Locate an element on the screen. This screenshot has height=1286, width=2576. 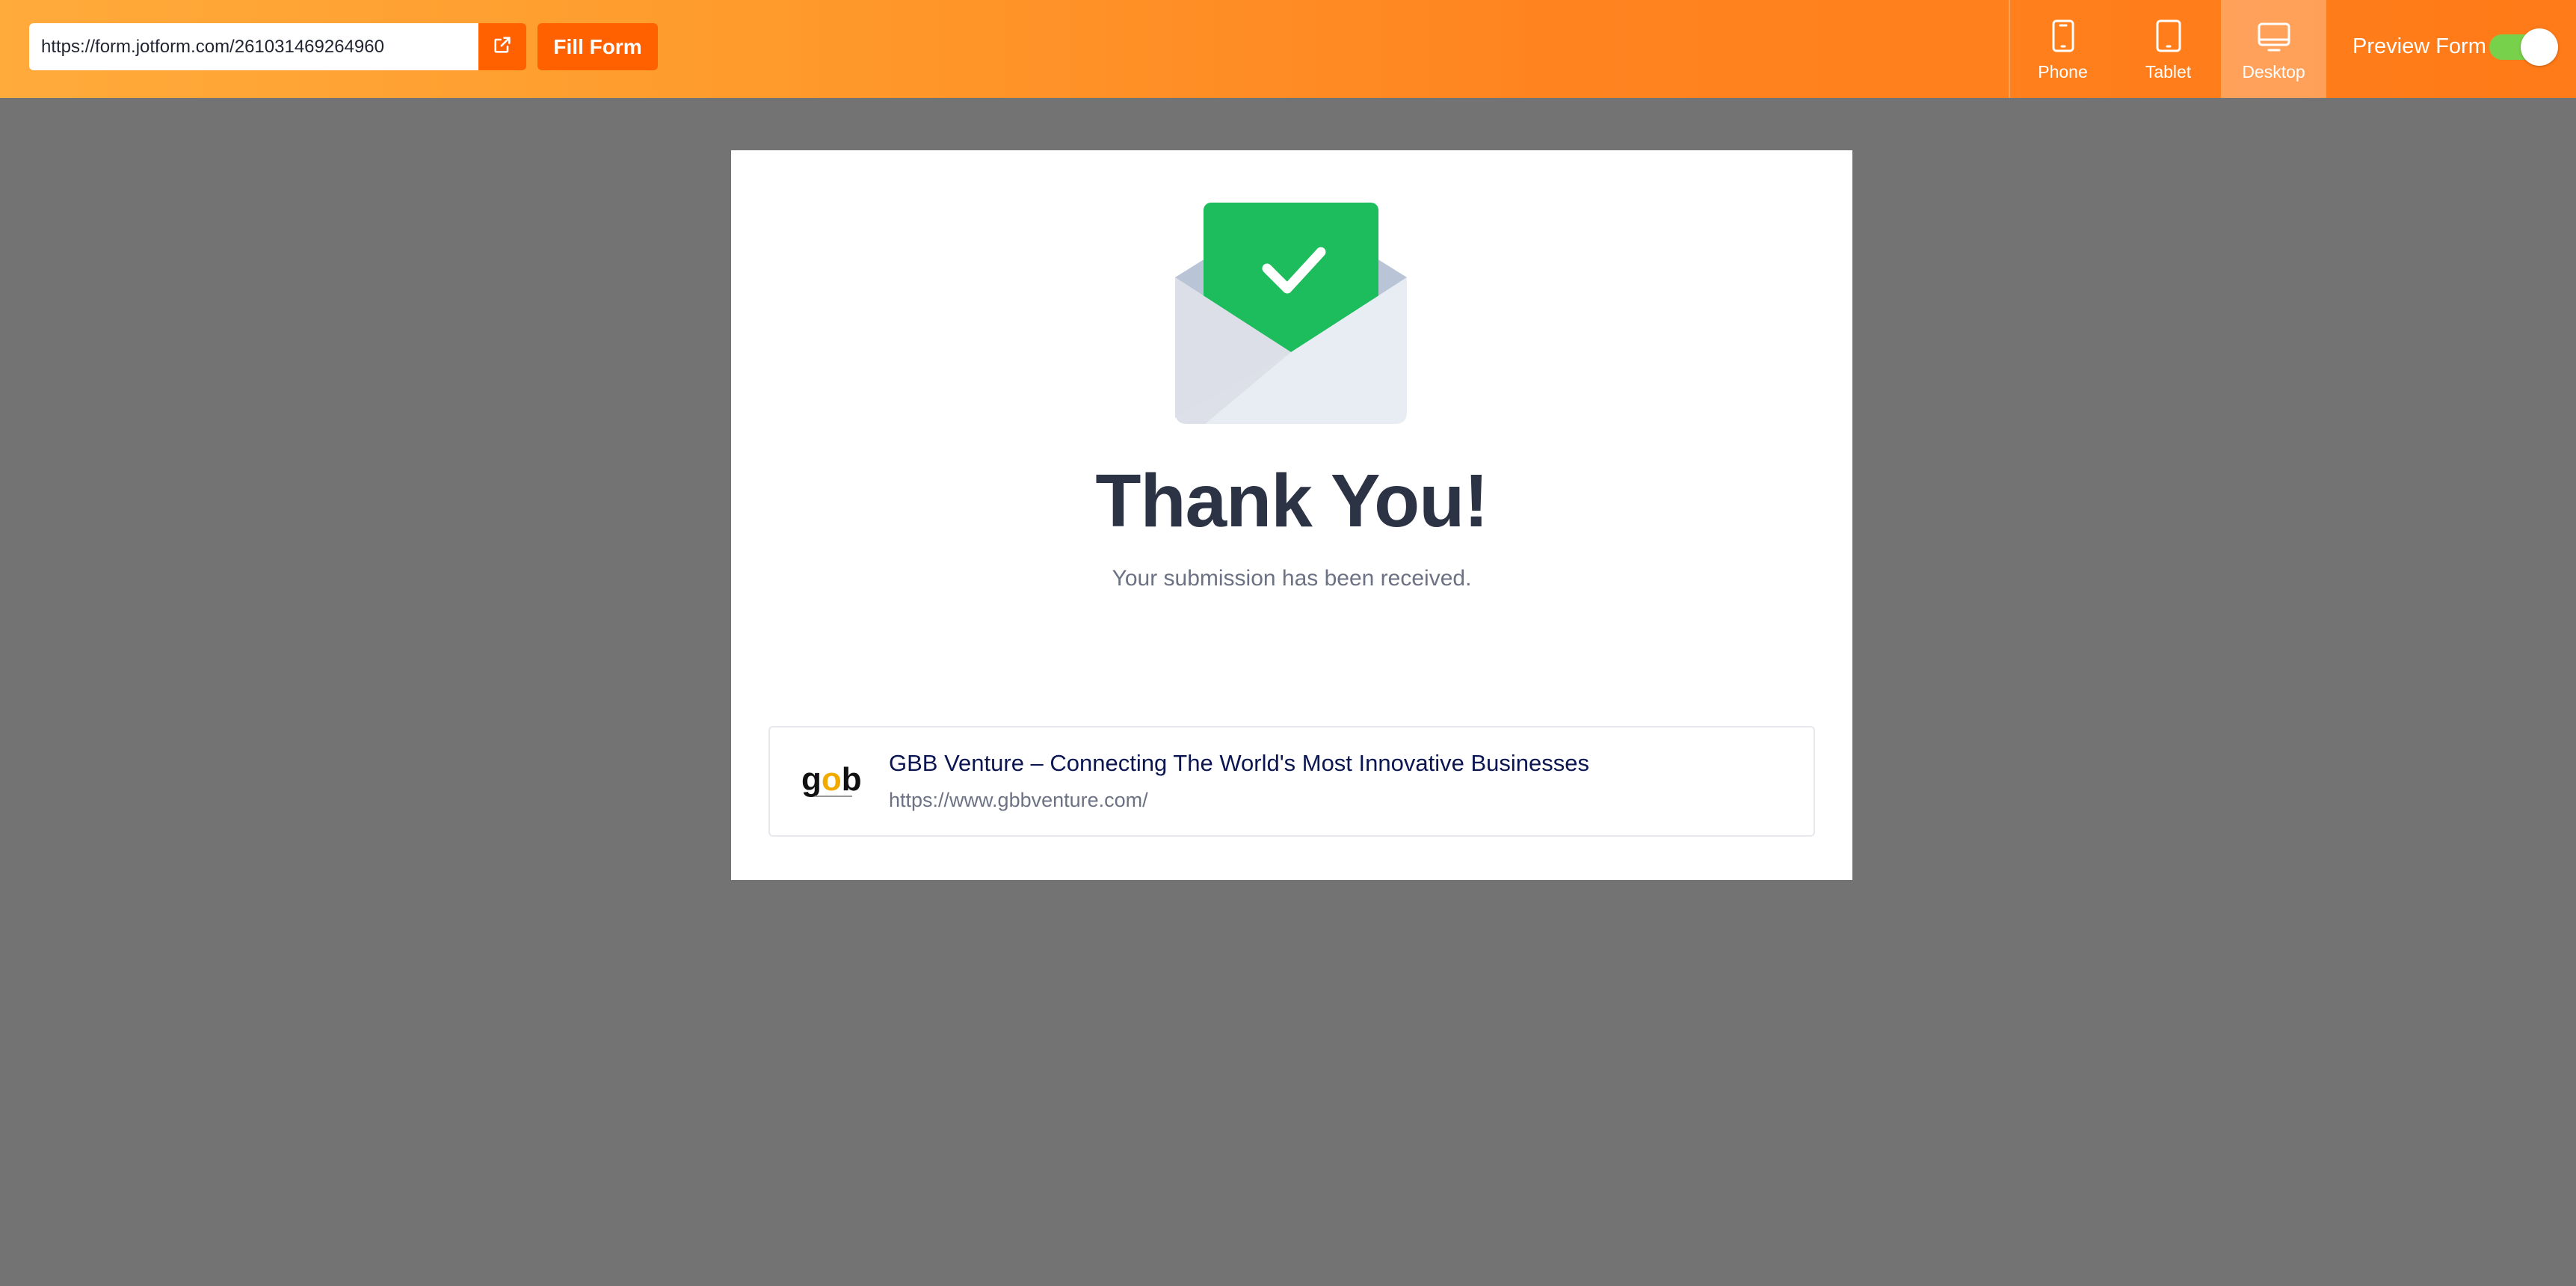
tablet-icon is located at coordinates (2168, 34).